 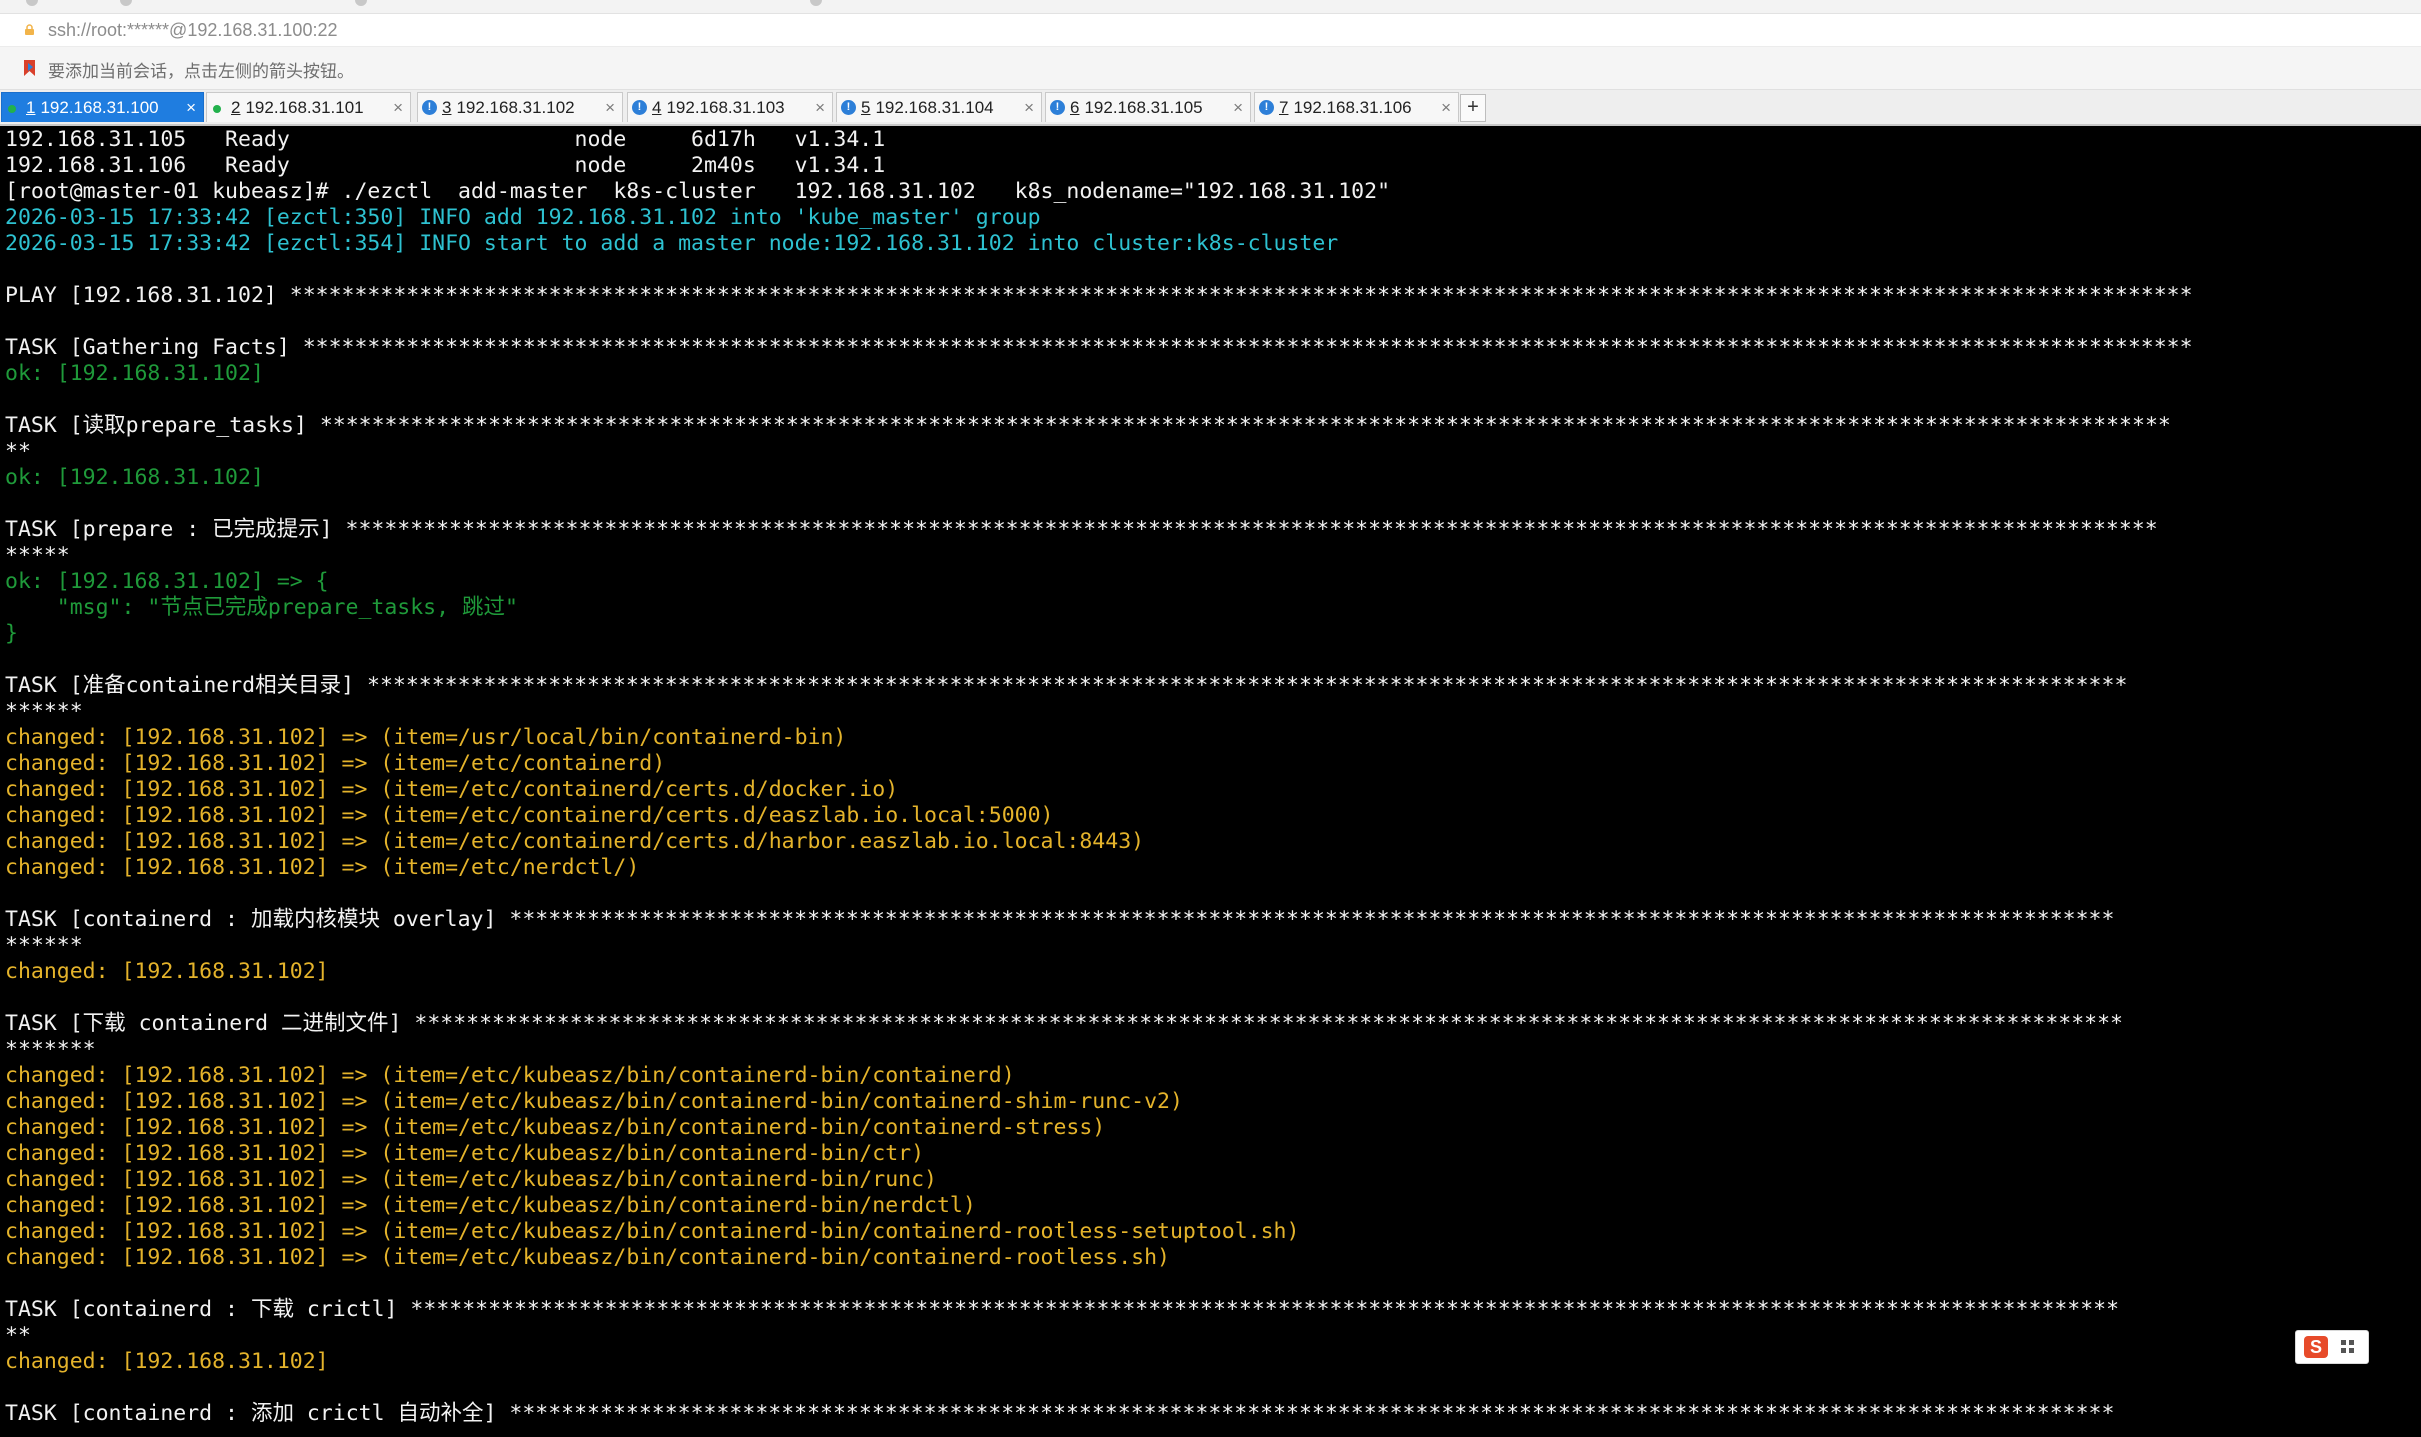 What do you see at coordinates (11, 633) in the screenshot?
I see `terminal-line: }` at bounding box center [11, 633].